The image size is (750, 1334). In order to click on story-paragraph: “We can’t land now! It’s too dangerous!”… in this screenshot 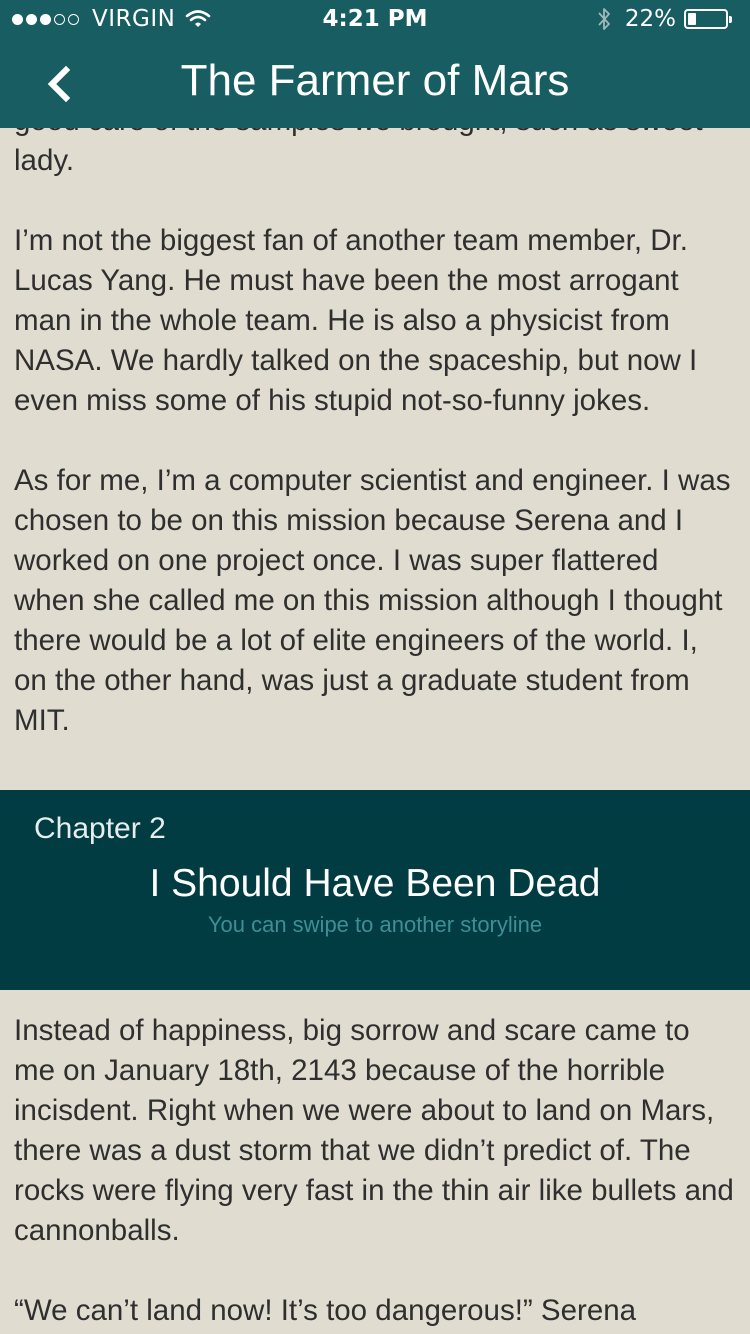, I will do `click(325, 1310)`.